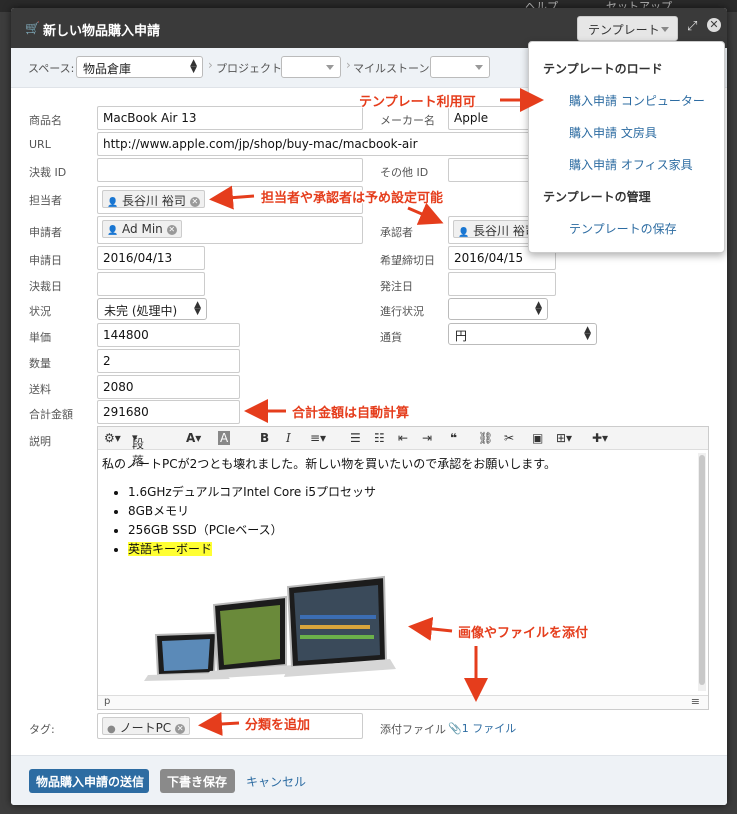 This screenshot has height=814, width=737. I want to click on arrow-assignee, so click(232, 197).